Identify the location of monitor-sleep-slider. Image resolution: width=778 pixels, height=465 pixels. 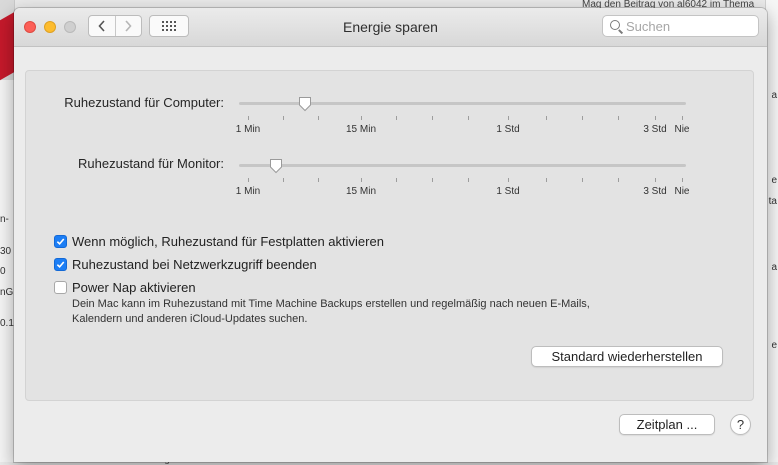
(462, 165).